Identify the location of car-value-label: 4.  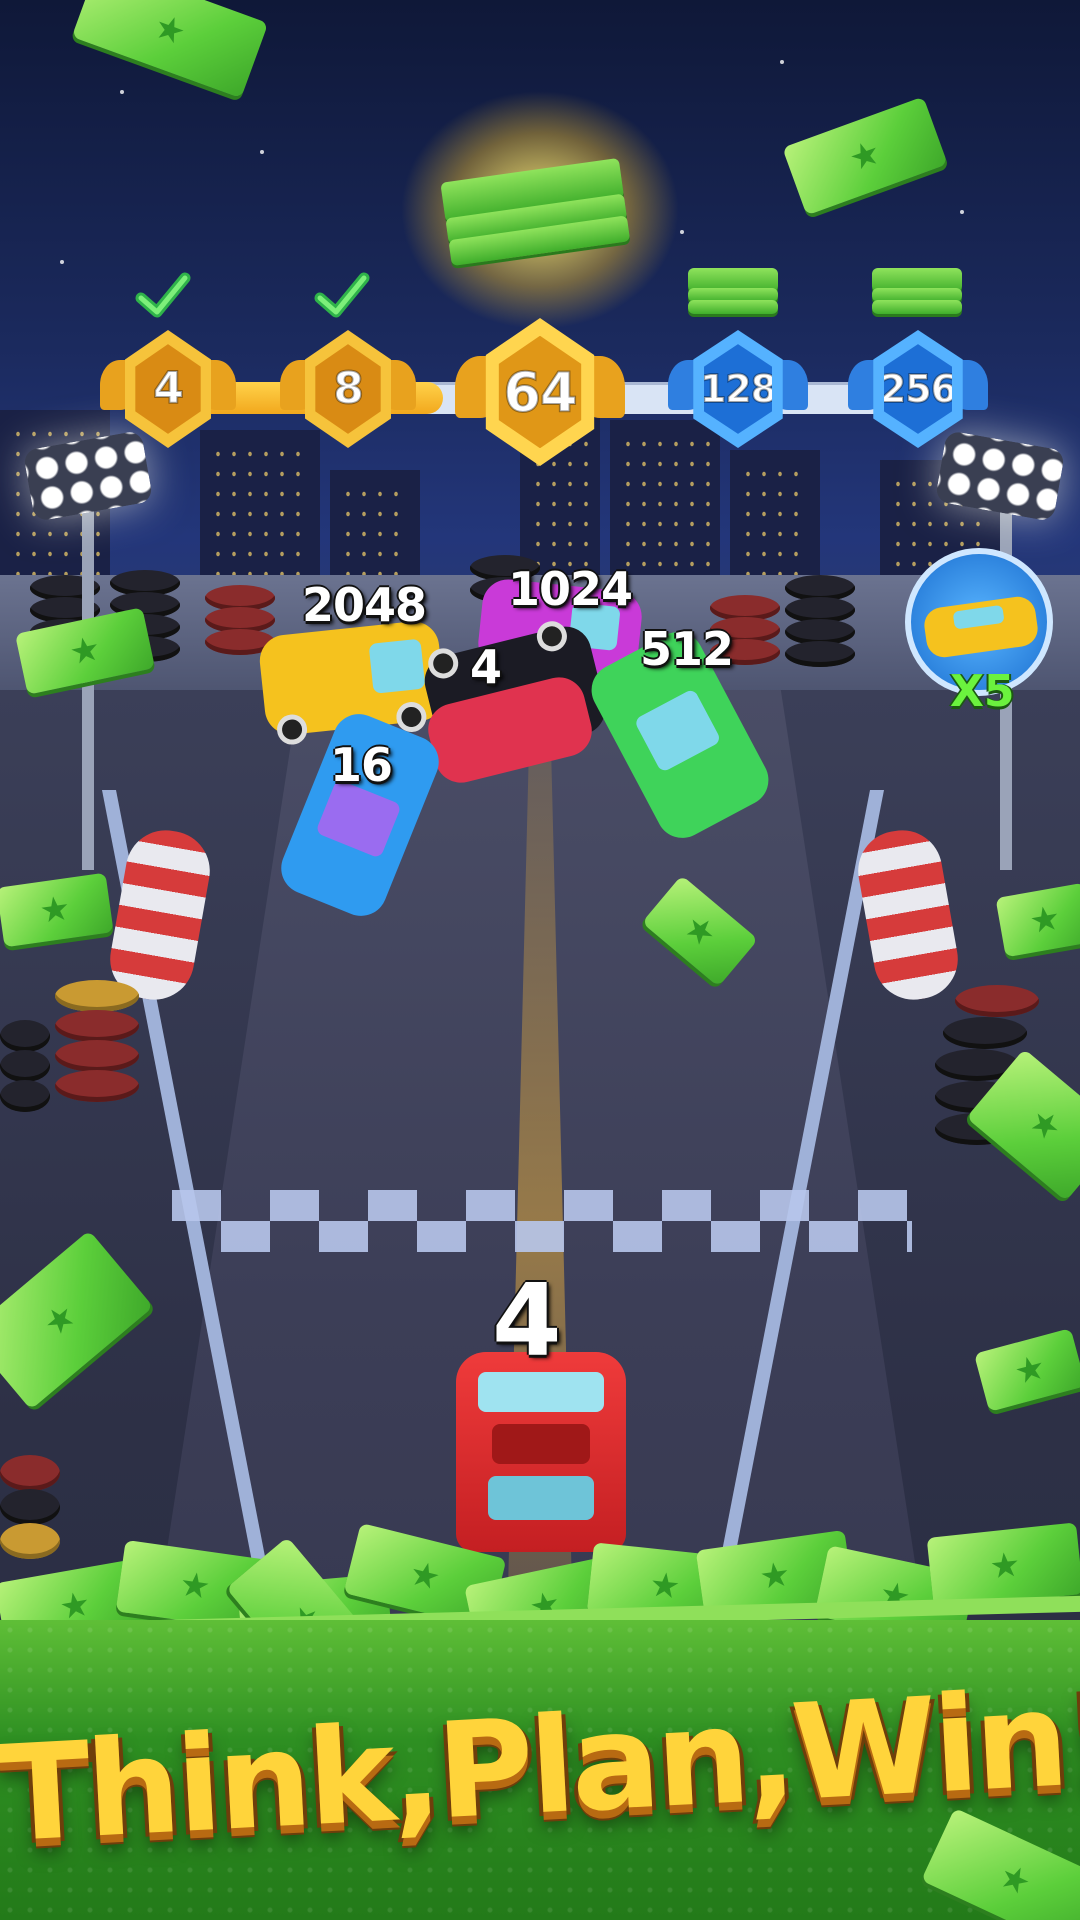
(486, 667).